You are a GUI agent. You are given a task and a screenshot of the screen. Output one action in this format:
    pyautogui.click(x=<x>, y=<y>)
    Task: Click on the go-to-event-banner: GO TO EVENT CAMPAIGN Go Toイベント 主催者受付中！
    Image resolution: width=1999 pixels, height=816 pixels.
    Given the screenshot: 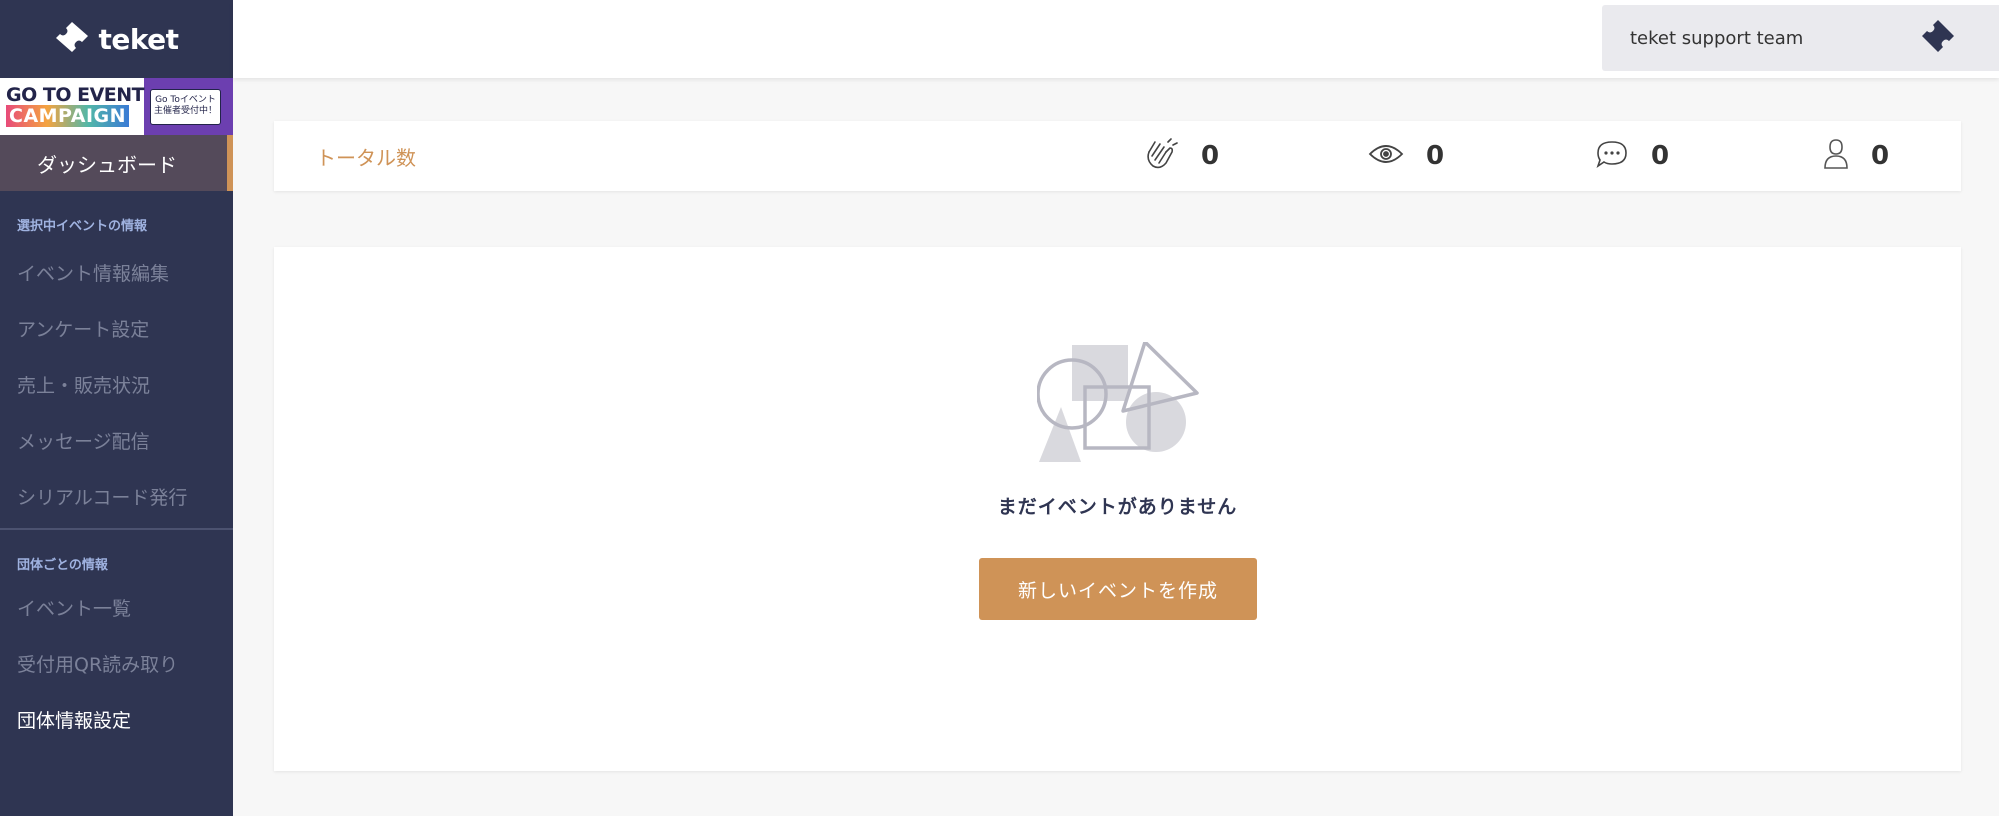 What is the action you would take?
    pyautogui.click(x=116, y=106)
    